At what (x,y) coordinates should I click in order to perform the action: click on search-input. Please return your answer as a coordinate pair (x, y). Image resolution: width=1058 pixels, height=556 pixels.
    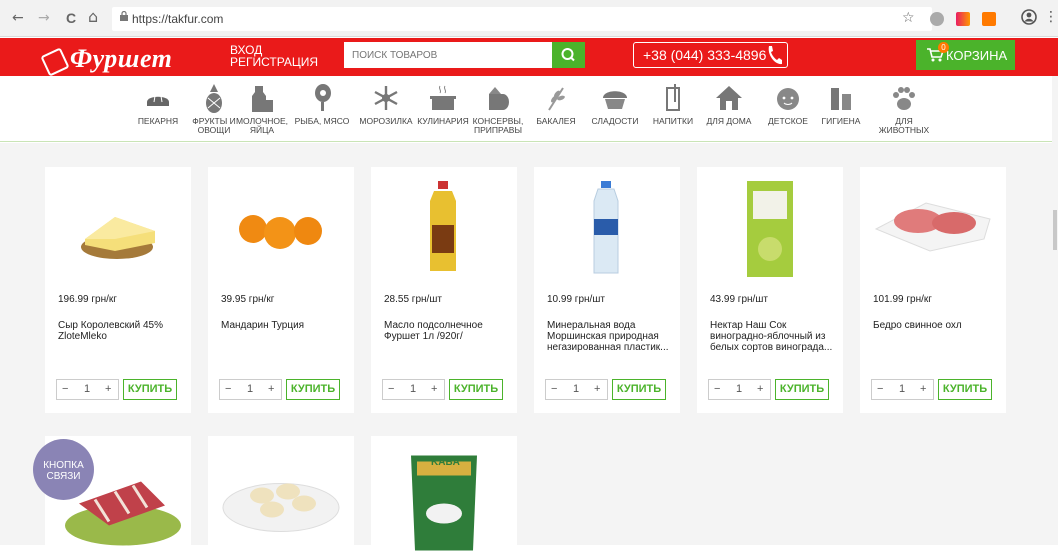
    Looking at the image, I should click on (448, 55).